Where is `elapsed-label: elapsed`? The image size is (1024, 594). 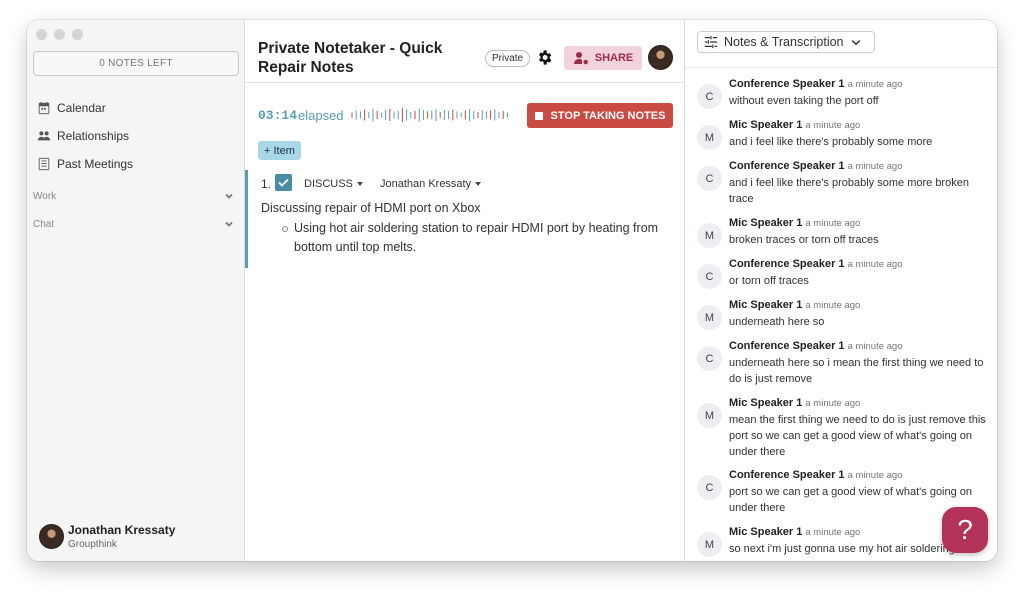 elapsed-label: elapsed is located at coordinates (321, 115).